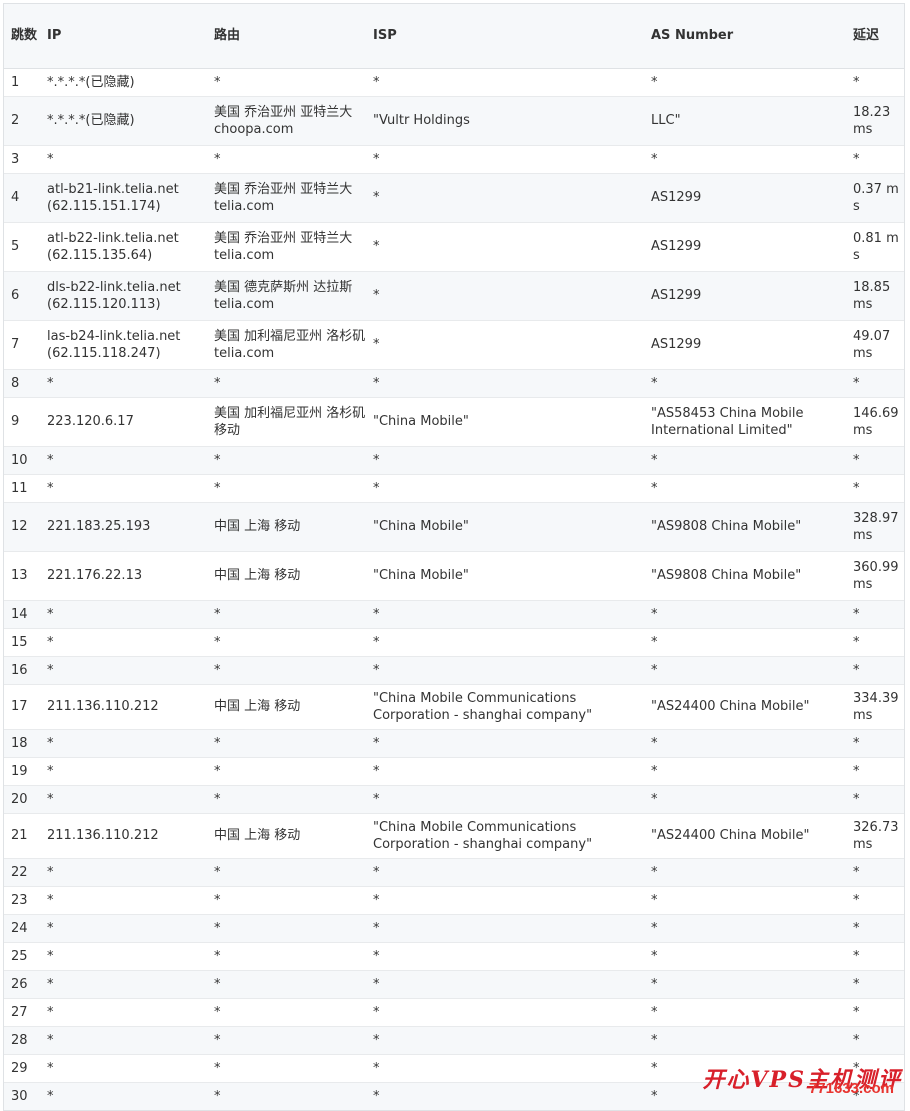  Describe the element at coordinates (875, 707) in the screenshot. I see `cell-latency: 334.39 ms` at that location.